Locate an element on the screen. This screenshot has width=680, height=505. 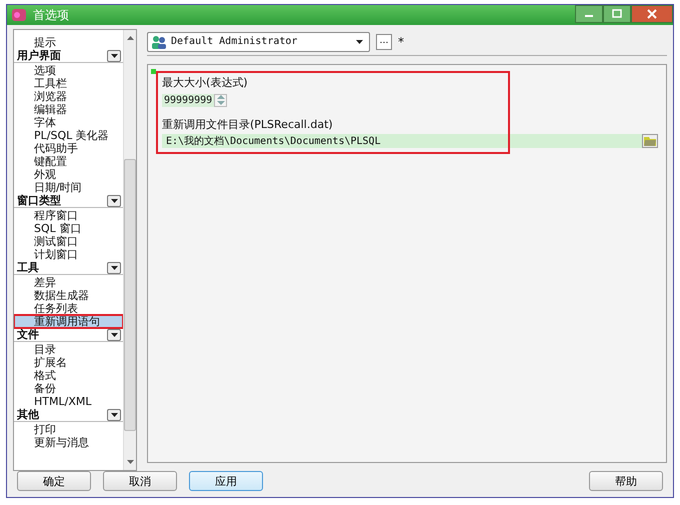
category-item: 程序窗口 is located at coordinates (68, 215).